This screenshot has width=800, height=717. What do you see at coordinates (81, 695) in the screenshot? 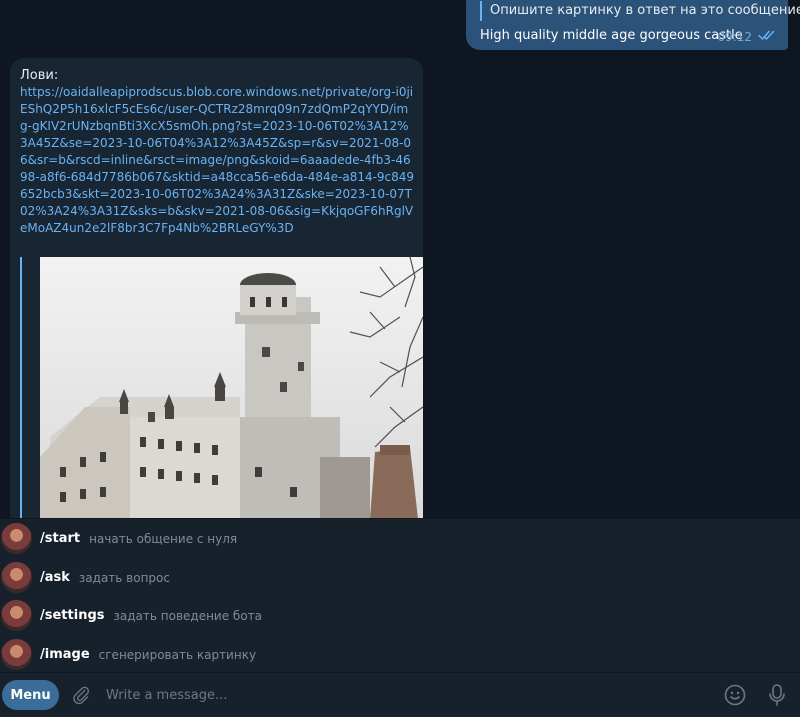
I see `attach-icon` at bounding box center [81, 695].